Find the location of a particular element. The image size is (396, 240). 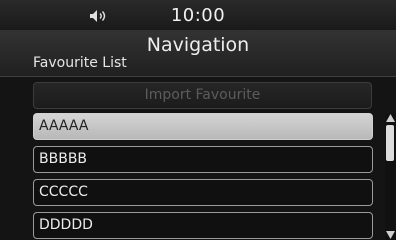

clock: 10:00 is located at coordinates (198, 15).